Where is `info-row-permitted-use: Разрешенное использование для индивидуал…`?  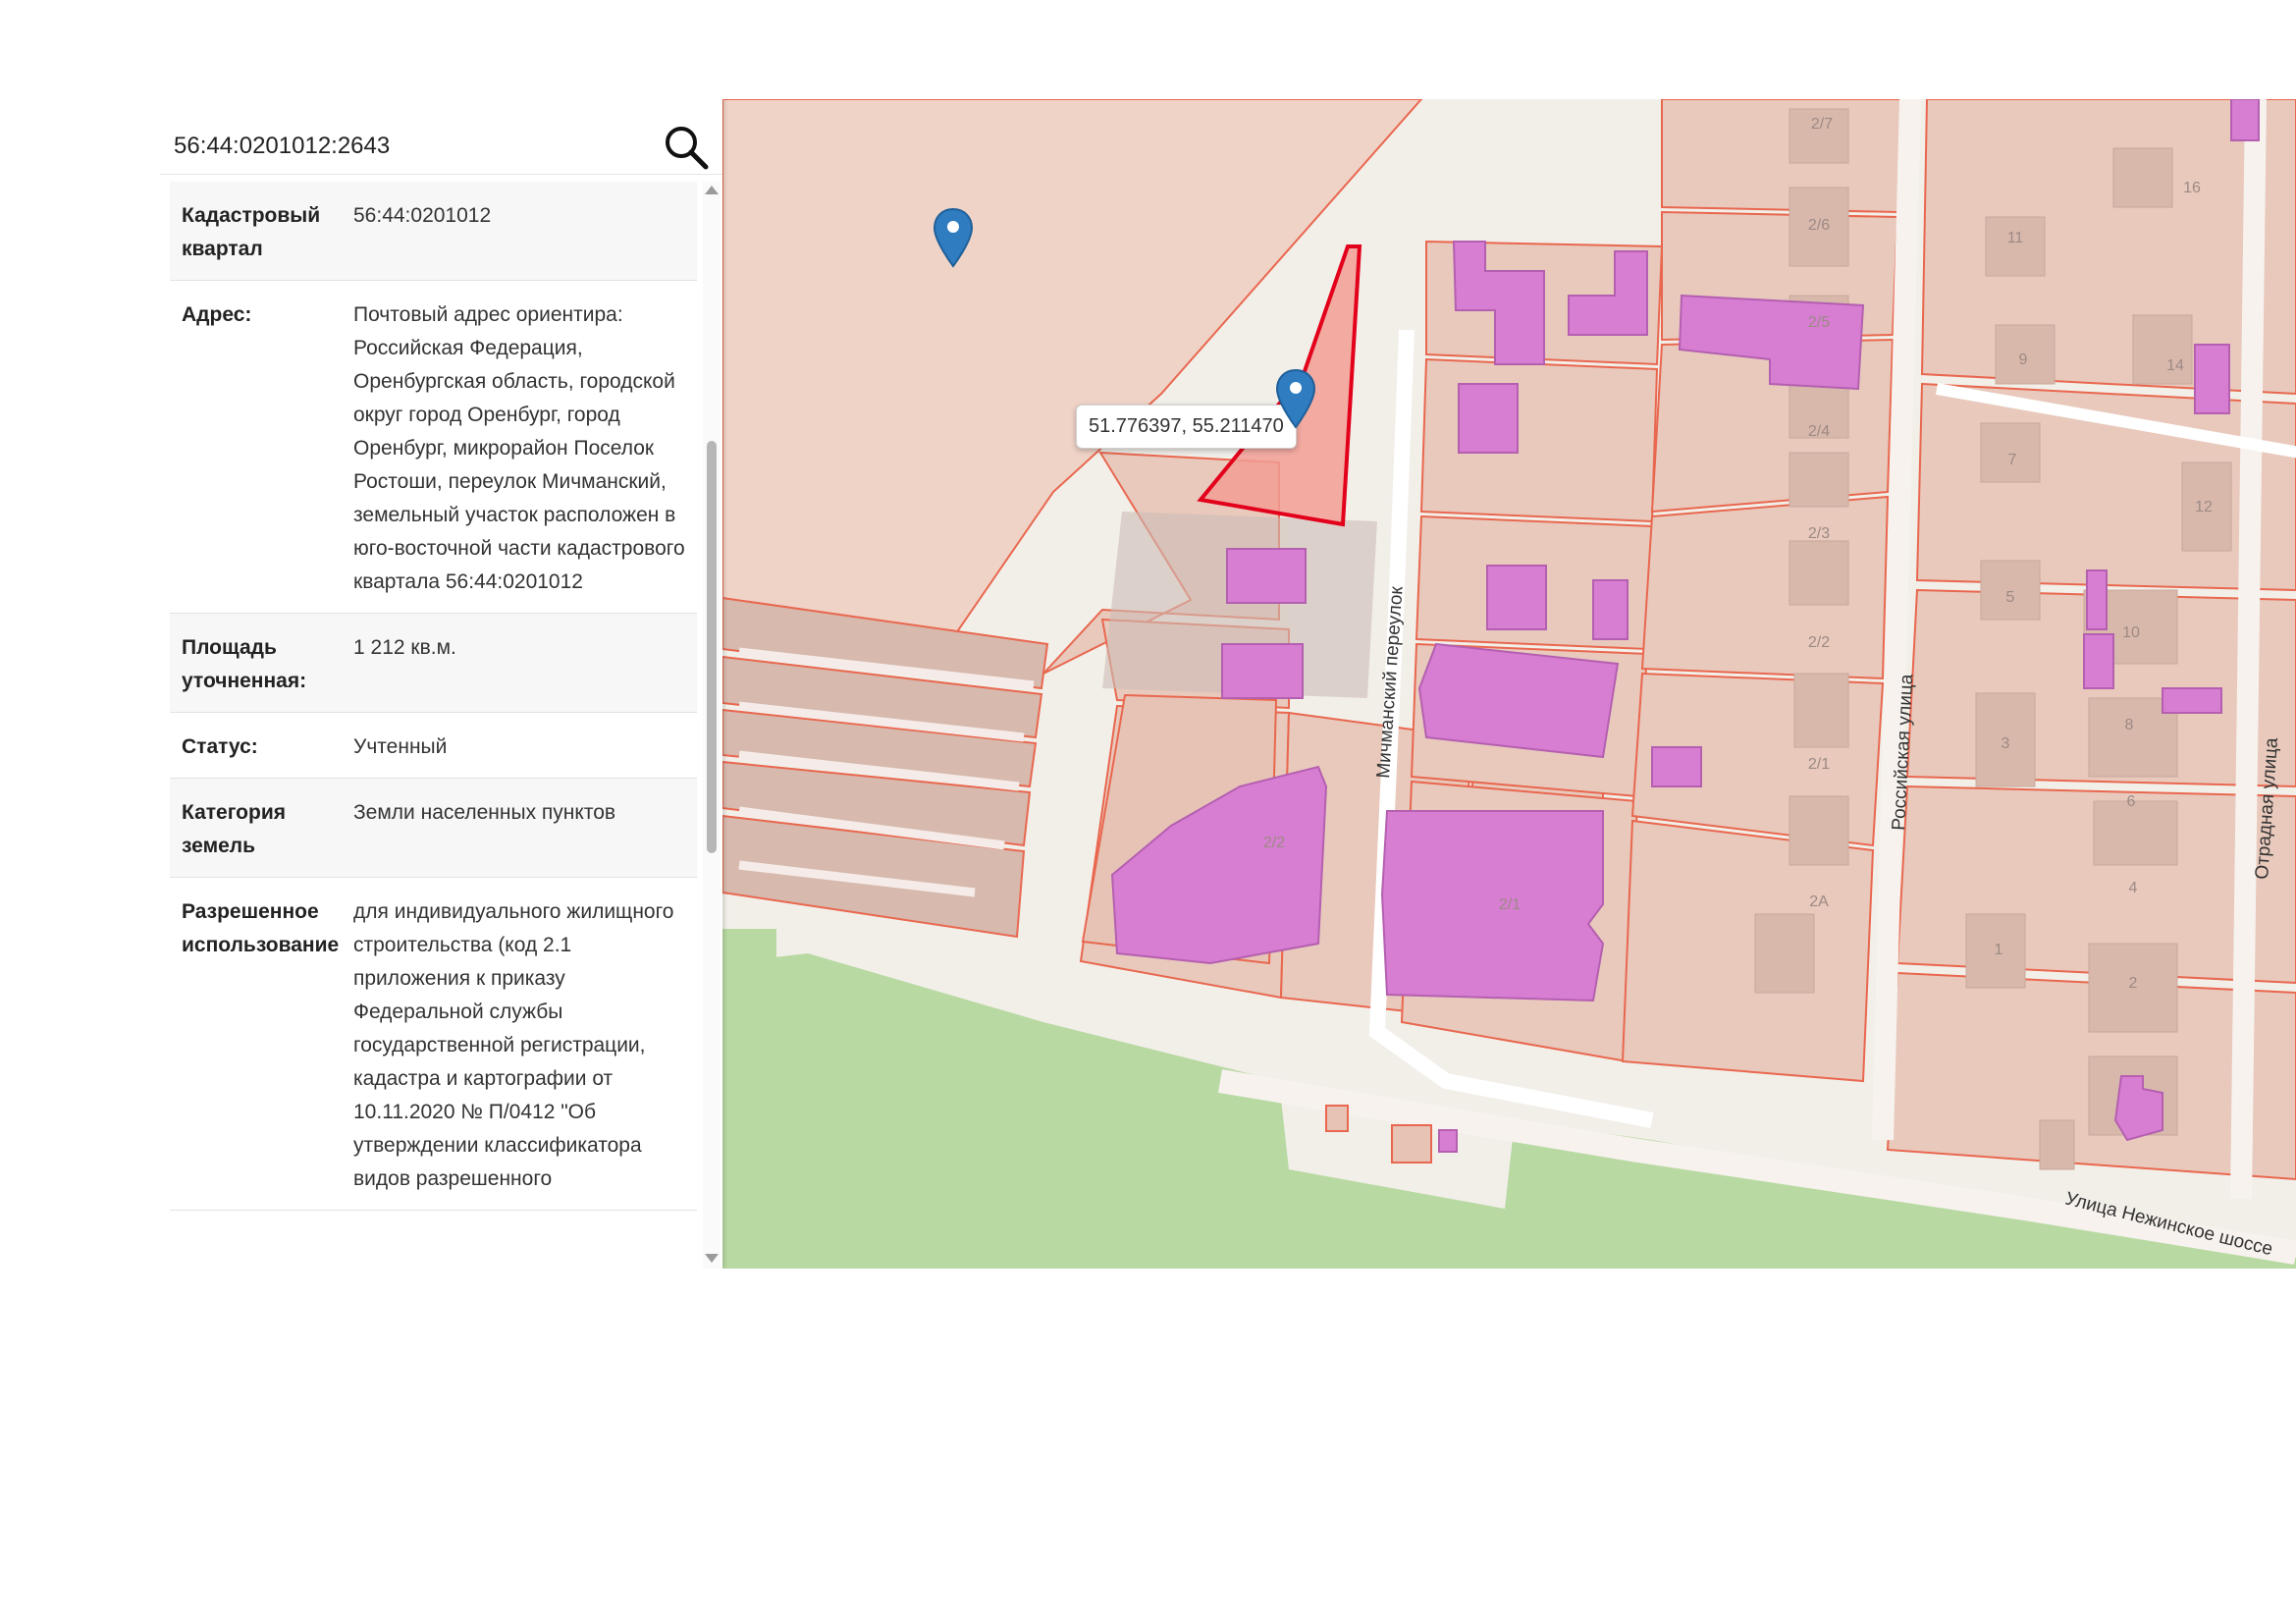
info-row-permitted-use: Разрешенное использование для индивидуал… is located at coordinates (434, 1044).